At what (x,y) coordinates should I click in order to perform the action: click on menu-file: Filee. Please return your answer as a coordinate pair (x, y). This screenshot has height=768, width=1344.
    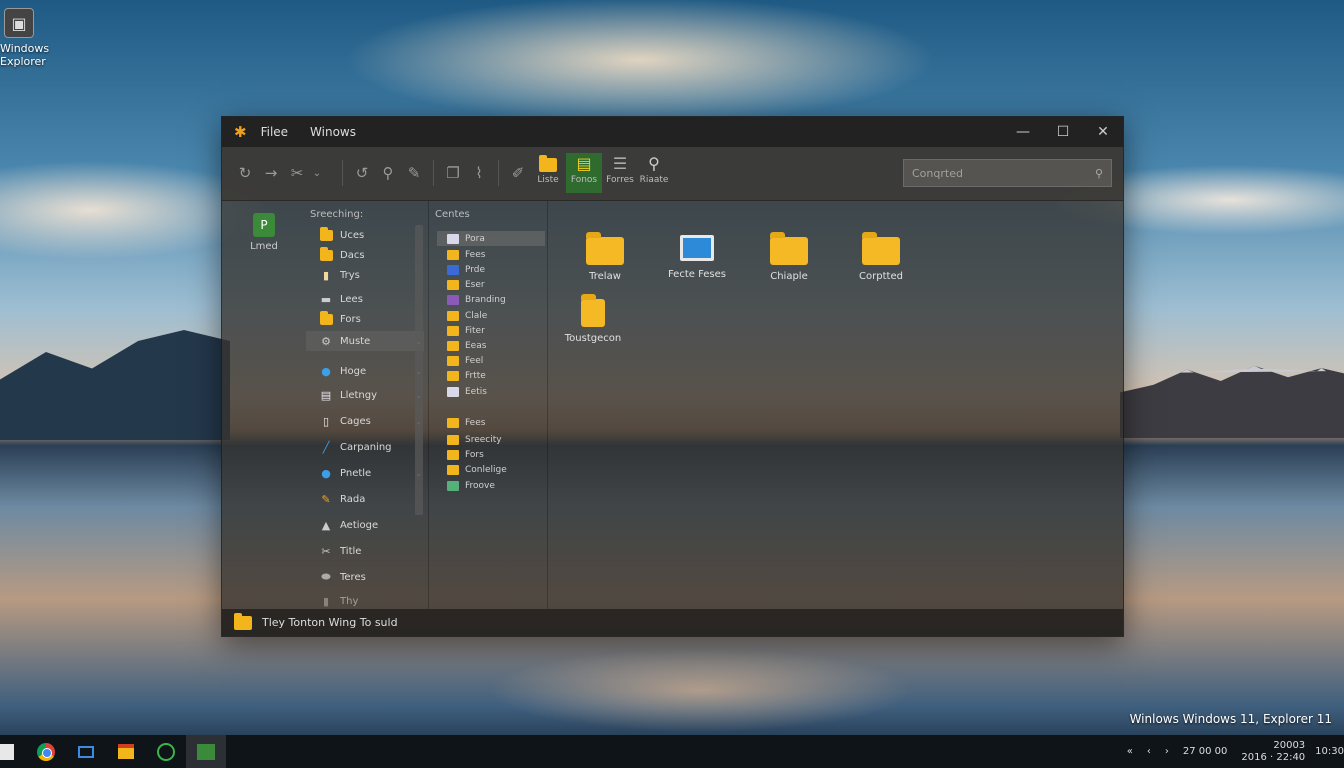
    Looking at the image, I should click on (274, 132).